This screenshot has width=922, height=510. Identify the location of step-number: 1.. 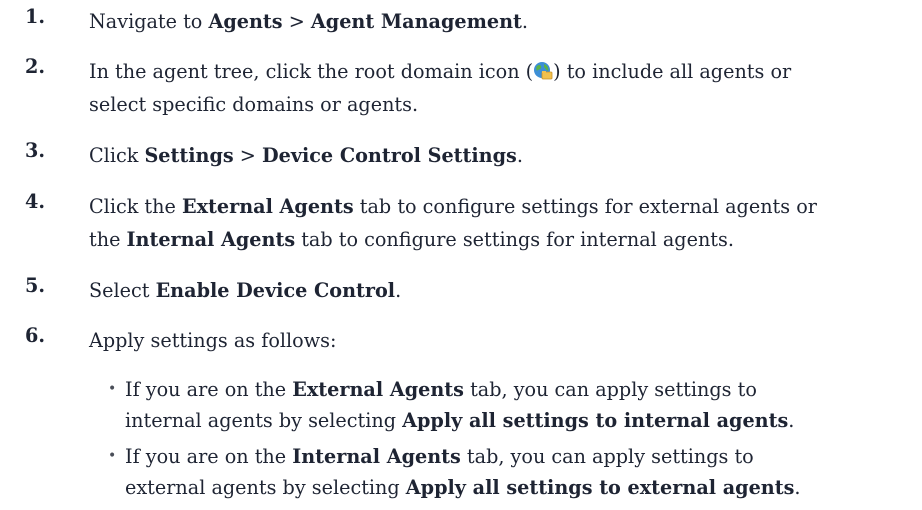
(35, 16).